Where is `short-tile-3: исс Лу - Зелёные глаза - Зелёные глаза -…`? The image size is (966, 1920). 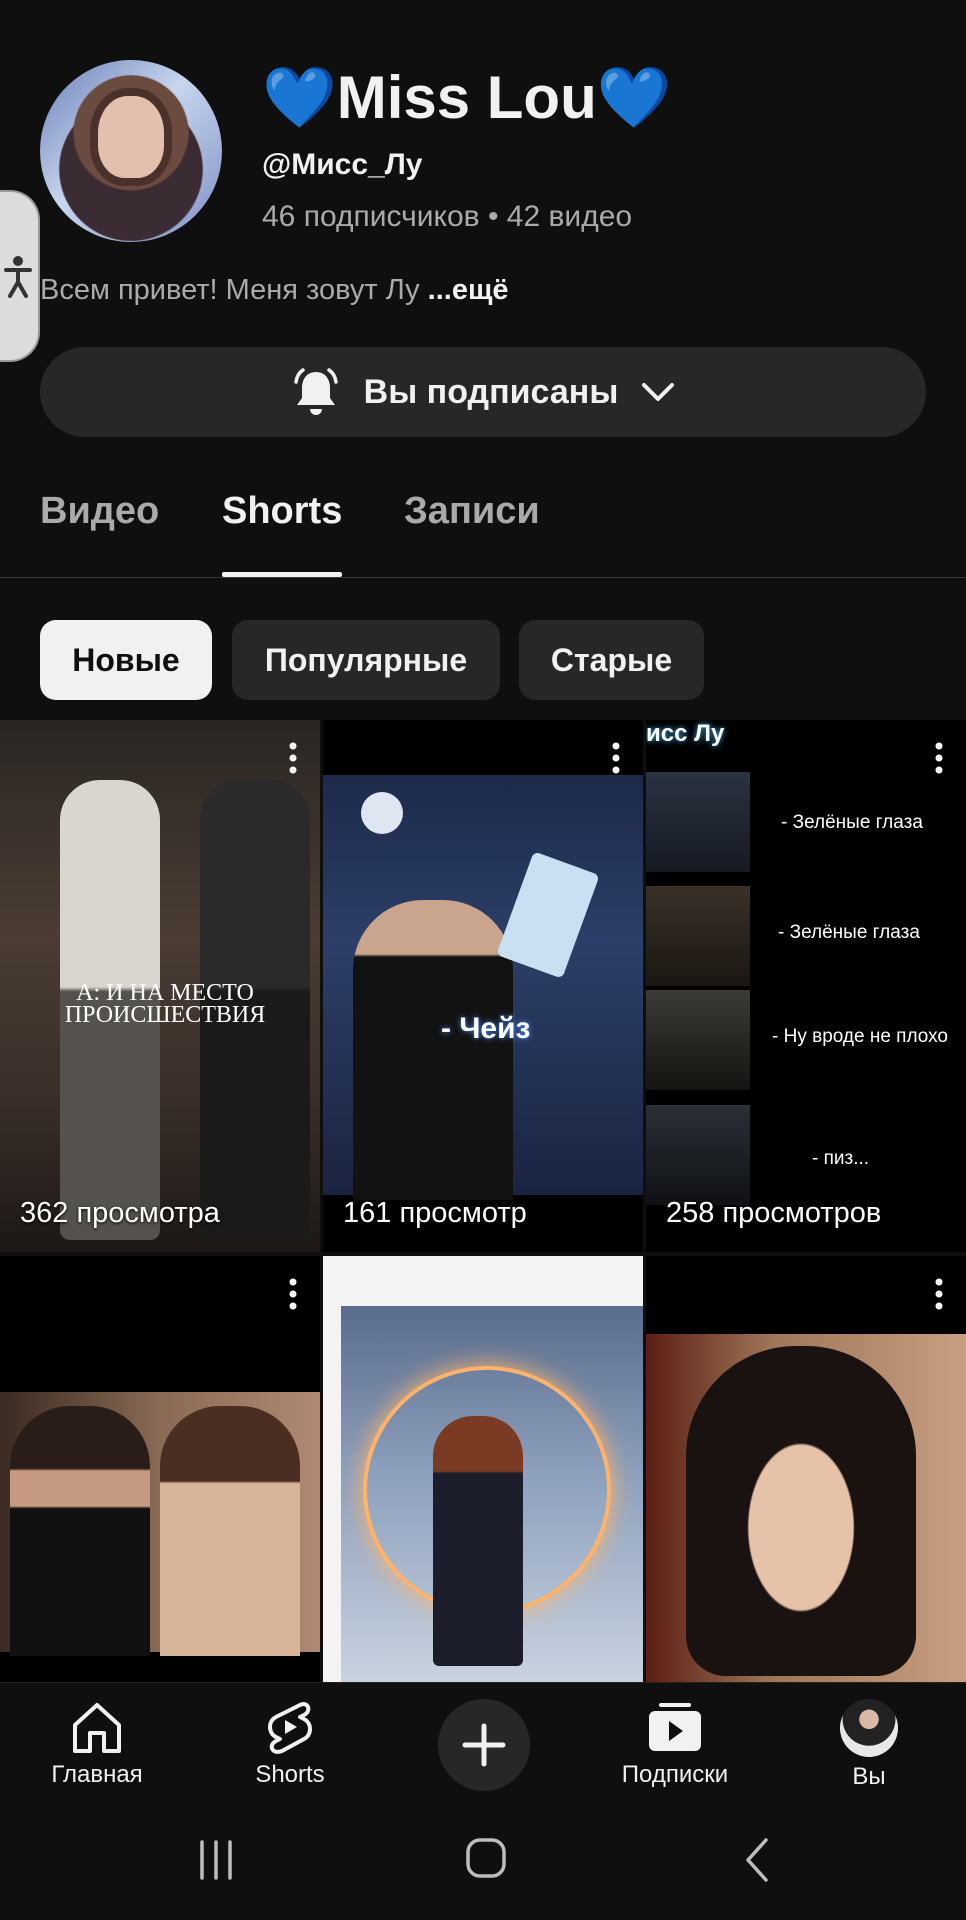 short-tile-3: исс Лу - Зелёные глаза - Зелёные глаза -… is located at coordinates (806, 986).